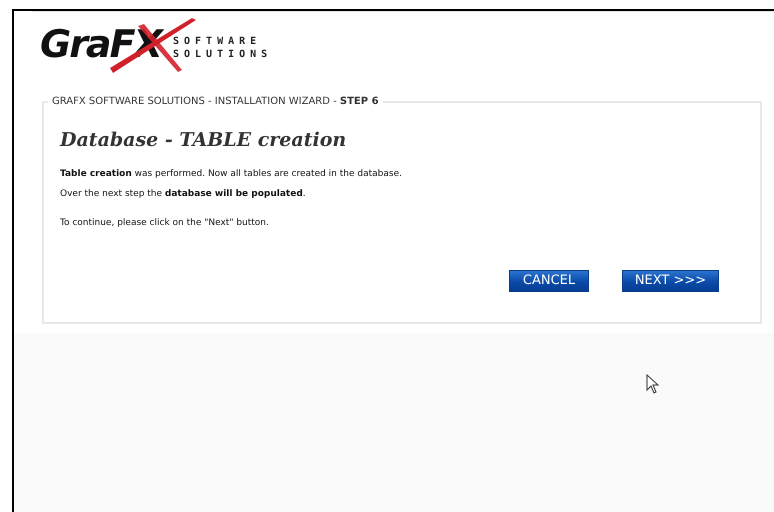 This screenshot has width=774, height=512. What do you see at coordinates (204, 140) in the screenshot?
I see `step-heading: Database - TABLE creation` at bounding box center [204, 140].